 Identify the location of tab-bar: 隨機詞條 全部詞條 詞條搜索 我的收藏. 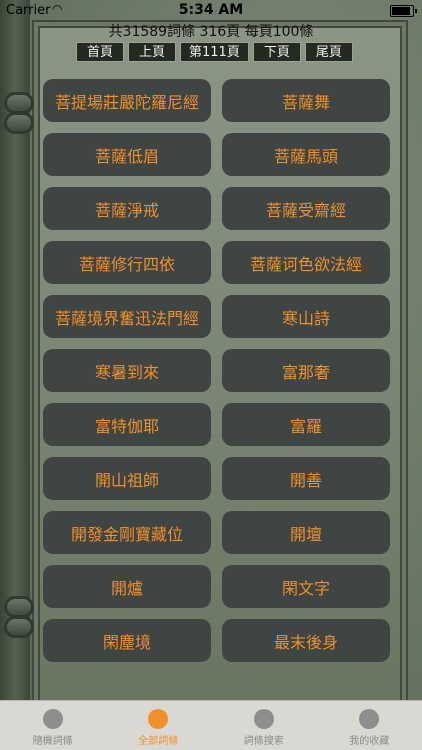
(211, 725).